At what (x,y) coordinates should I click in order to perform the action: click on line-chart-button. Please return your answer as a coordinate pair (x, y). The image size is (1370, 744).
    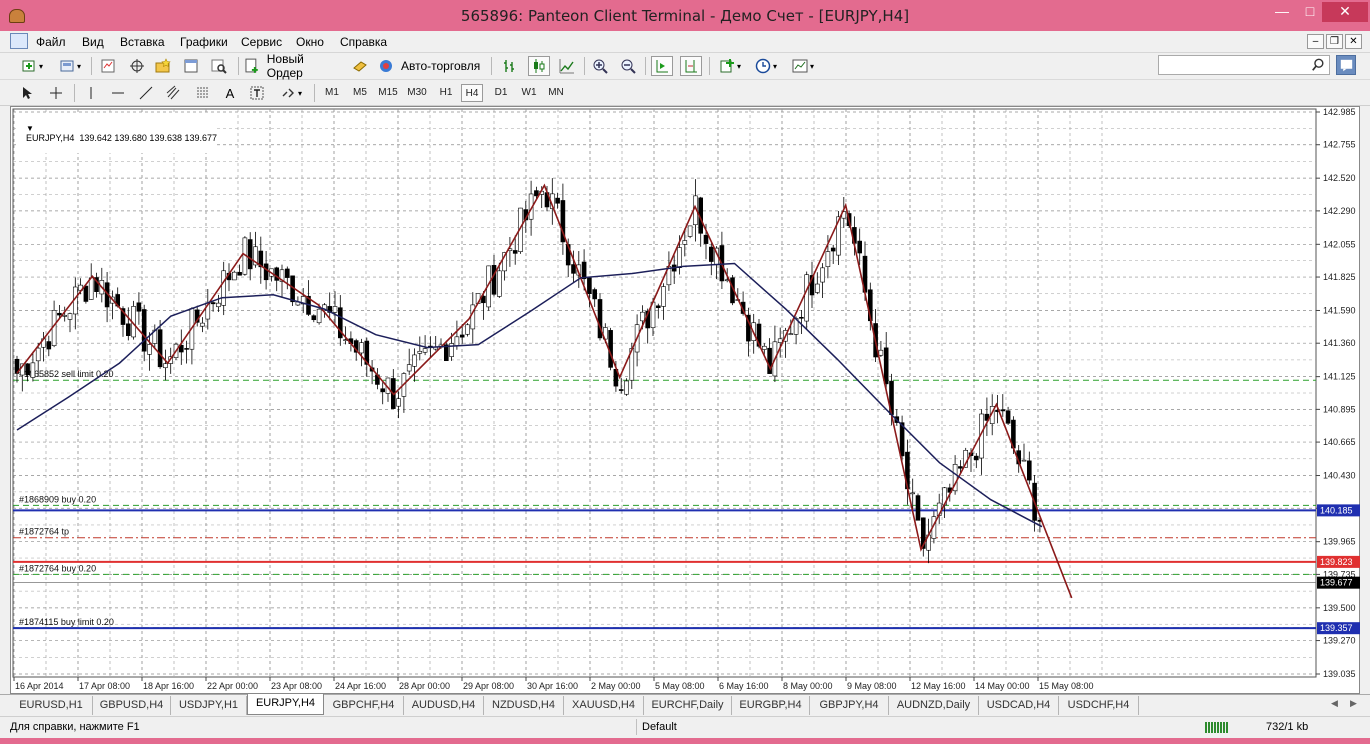
    Looking at the image, I should click on (567, 66).